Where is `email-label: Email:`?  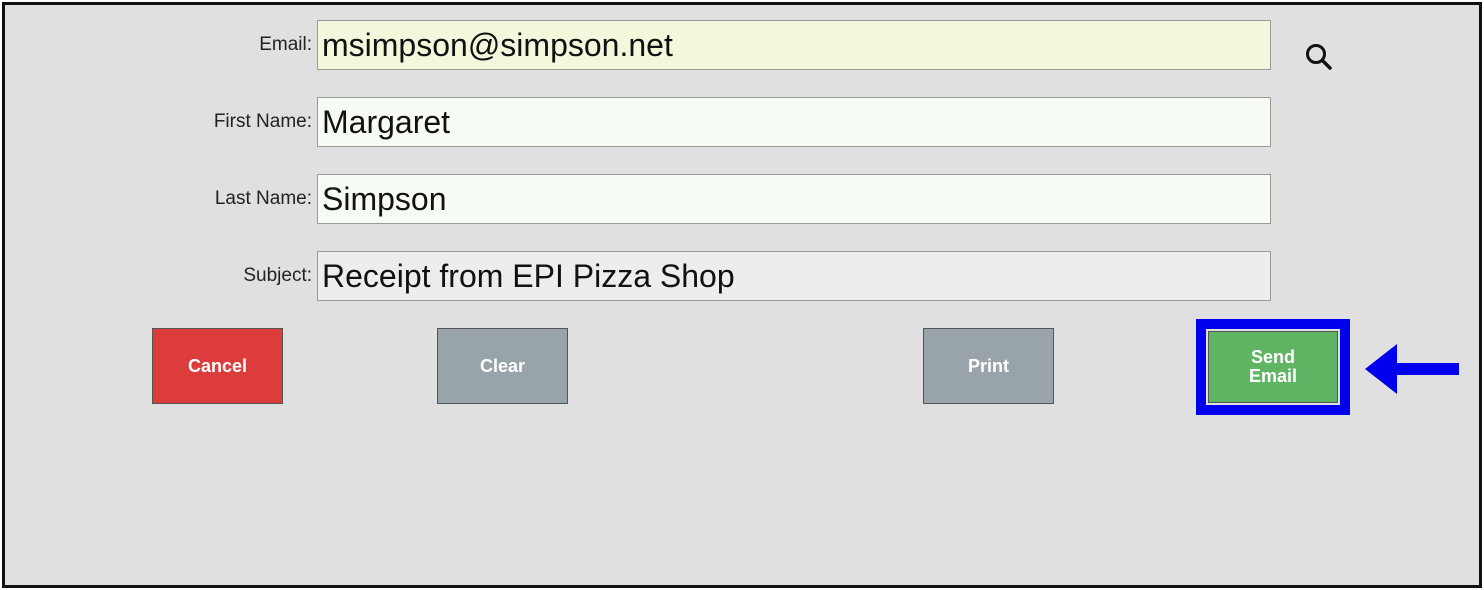
email-label: Email: is located at coordinates (285, 44).